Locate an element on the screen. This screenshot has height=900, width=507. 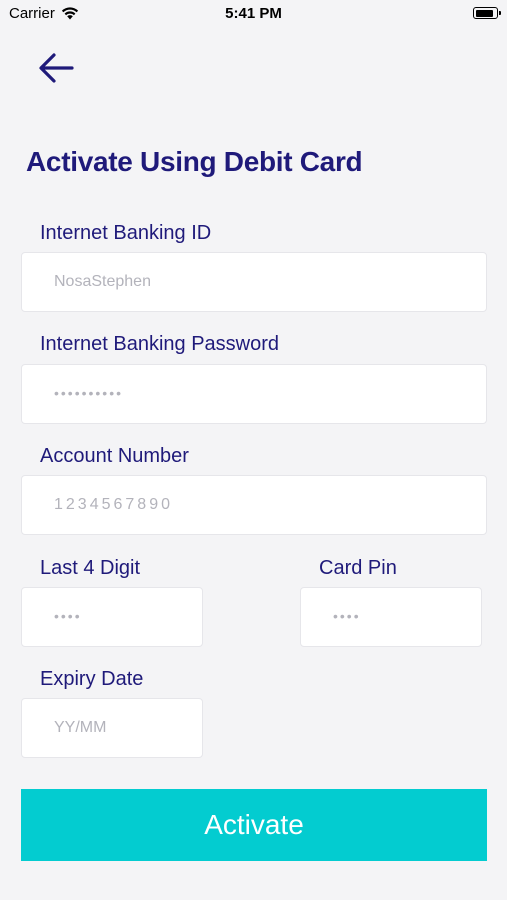
account-number-field is located at coordinates (254, 505).